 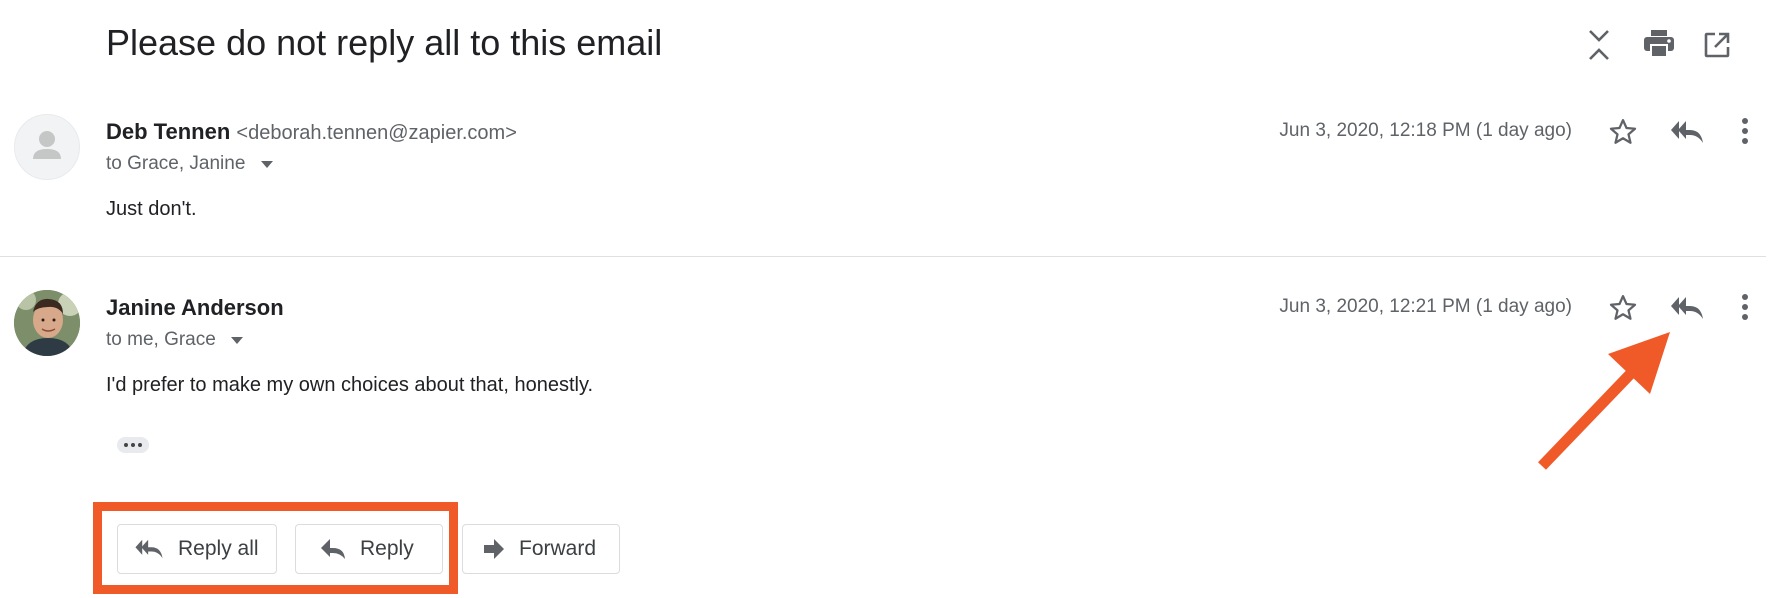 I want to click on reply-icon, so click(x=333, y=549).